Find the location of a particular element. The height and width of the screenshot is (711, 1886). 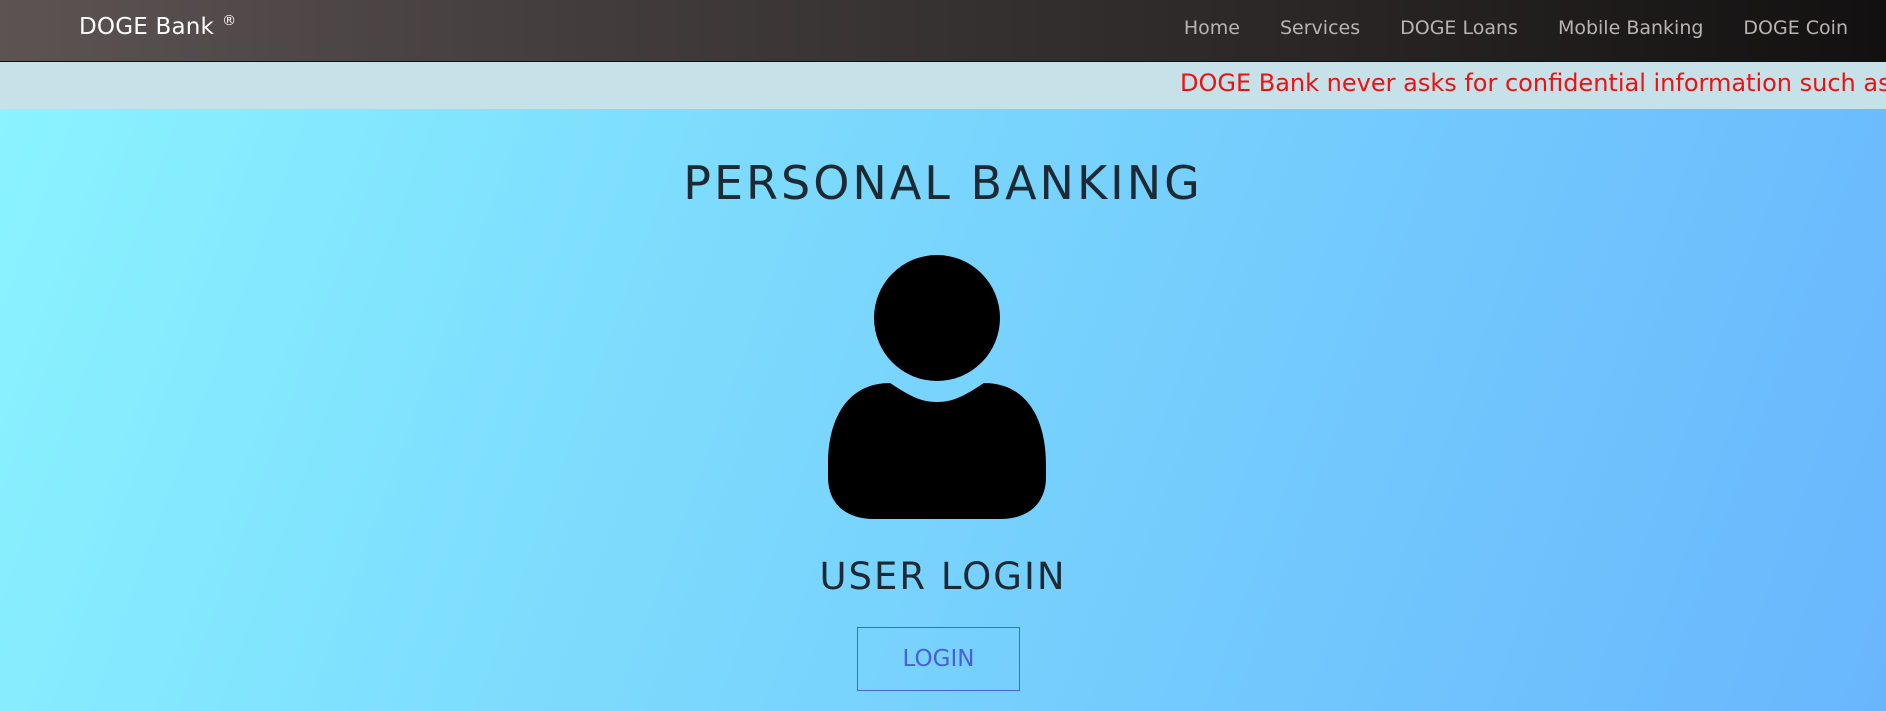

nav-link-home: Home is located at coordinates (1212, 28).